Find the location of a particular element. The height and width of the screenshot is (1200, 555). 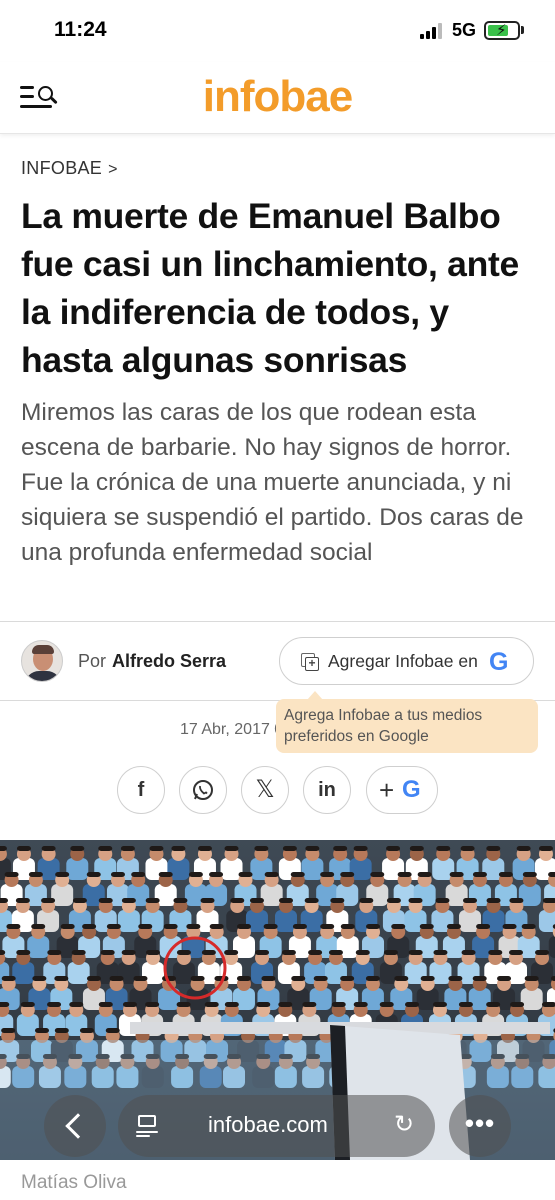

add-infobae-google-button: + Agregar Infobae en G is located at coordinates (406, 661).